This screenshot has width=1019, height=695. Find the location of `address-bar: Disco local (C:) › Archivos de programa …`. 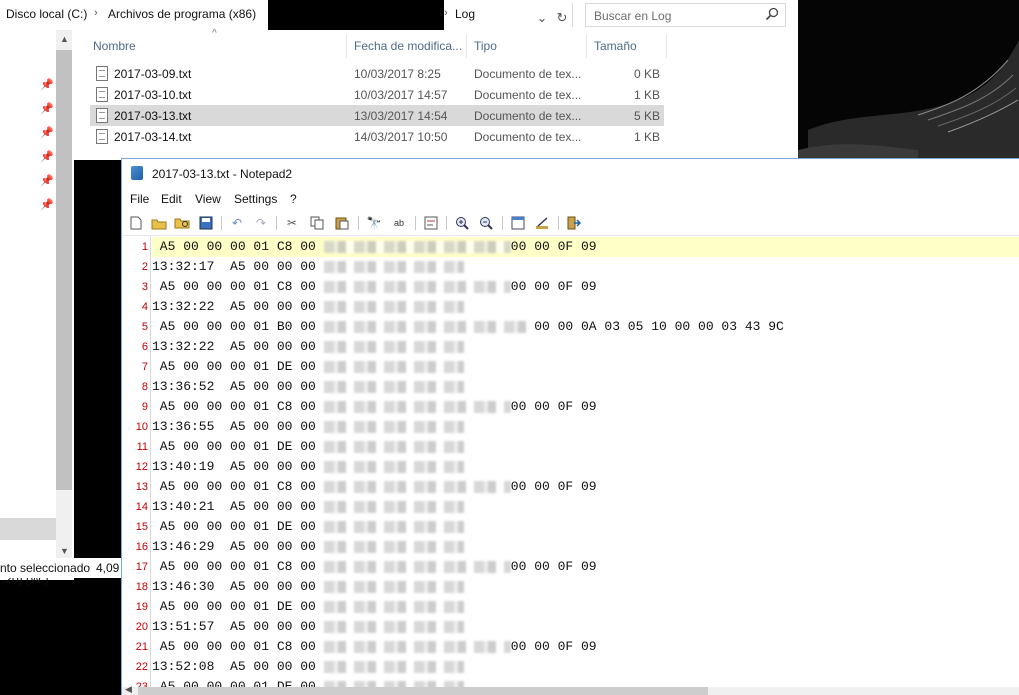

address-bar: Disco local (C:) › Archivos de programa … is located at coordinates (399, 15).